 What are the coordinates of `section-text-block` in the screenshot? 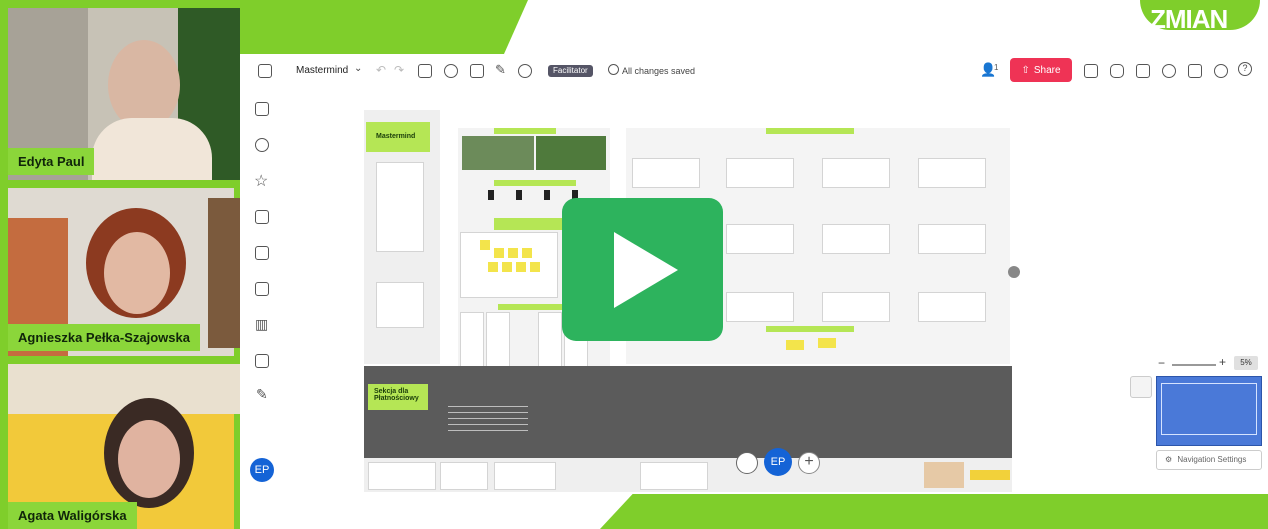 It's located at (488, 421).